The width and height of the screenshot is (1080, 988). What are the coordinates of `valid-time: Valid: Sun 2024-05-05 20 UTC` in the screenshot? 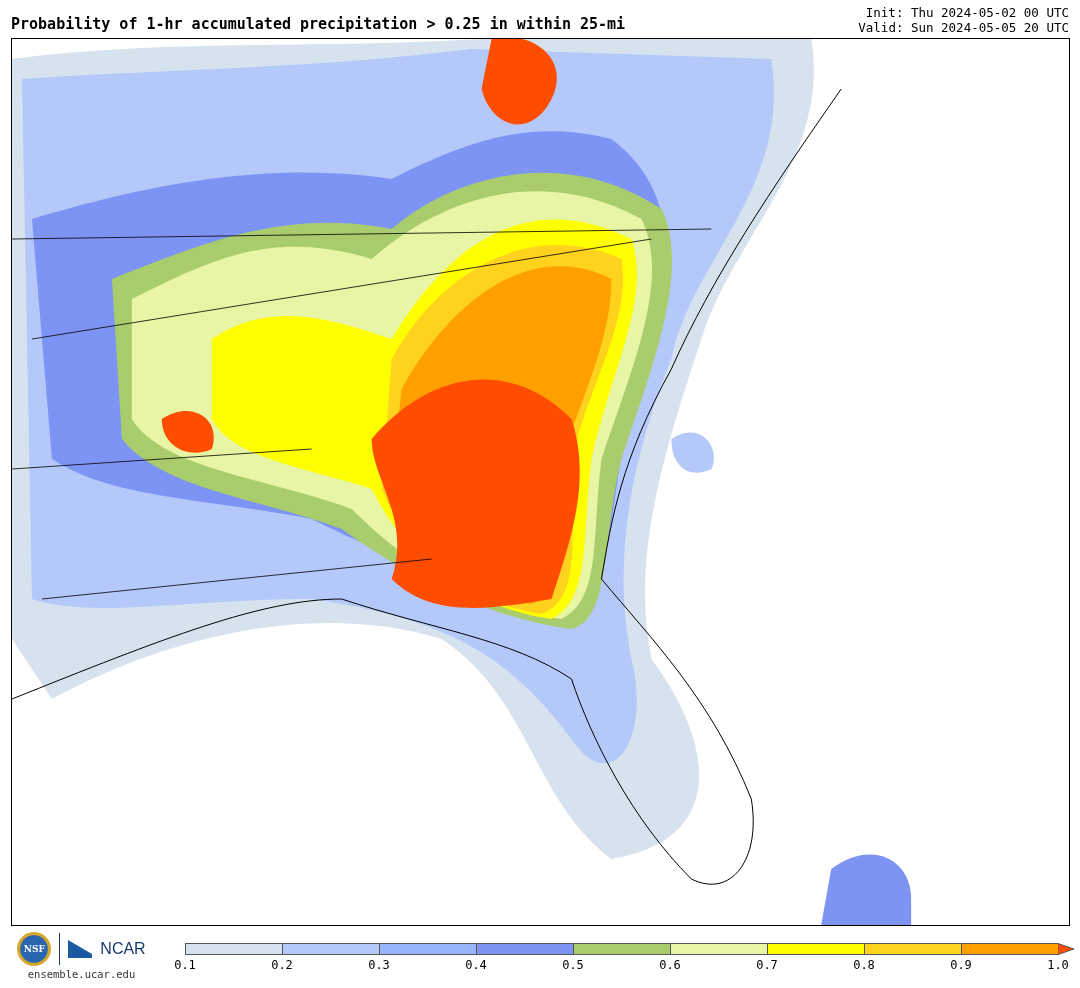 It's located at (963, 27).